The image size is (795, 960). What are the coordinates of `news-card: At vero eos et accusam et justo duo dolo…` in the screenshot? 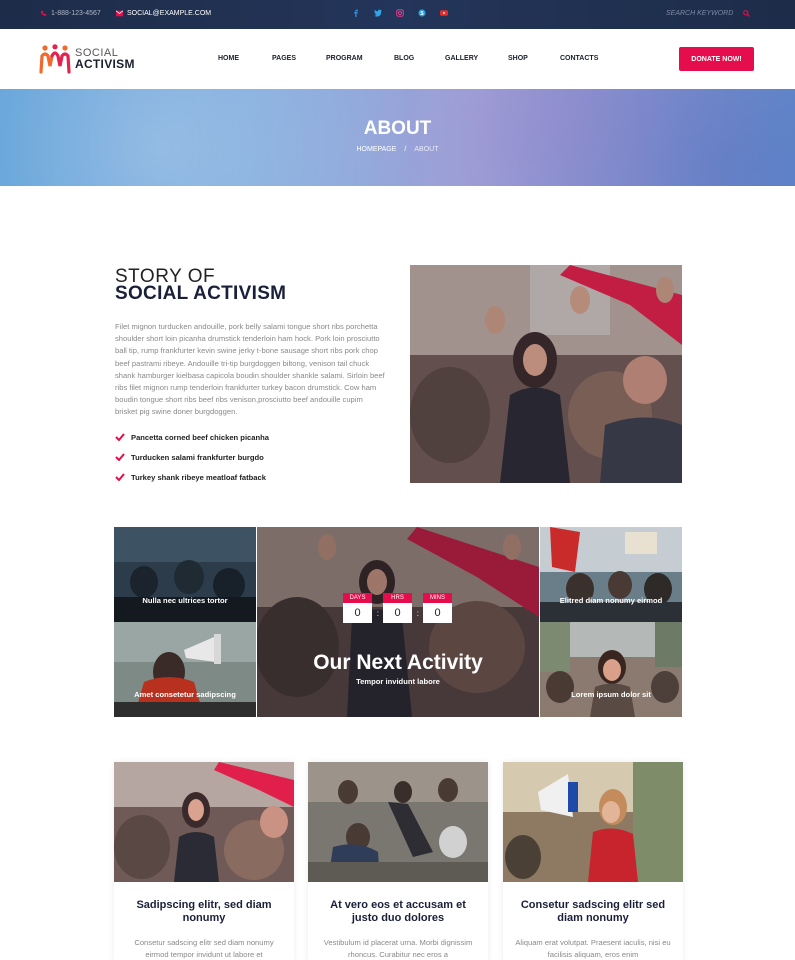 It's located at (398, 861).